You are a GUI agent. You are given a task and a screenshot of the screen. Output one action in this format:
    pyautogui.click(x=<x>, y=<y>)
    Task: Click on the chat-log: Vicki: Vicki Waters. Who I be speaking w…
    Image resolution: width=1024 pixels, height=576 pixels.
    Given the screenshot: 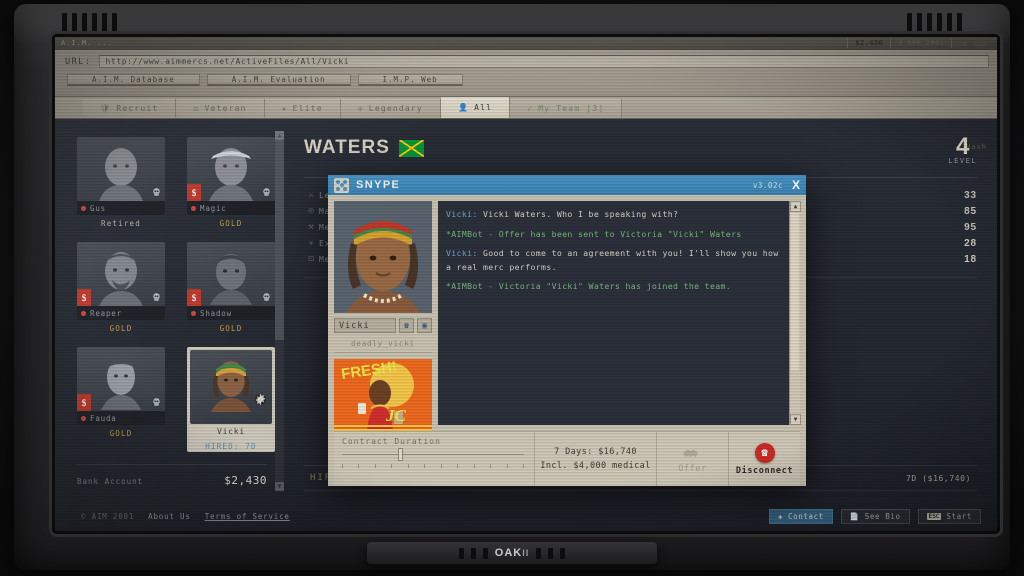 What is the action you would take?
    pyautogui.click(x=613, y=313)
    